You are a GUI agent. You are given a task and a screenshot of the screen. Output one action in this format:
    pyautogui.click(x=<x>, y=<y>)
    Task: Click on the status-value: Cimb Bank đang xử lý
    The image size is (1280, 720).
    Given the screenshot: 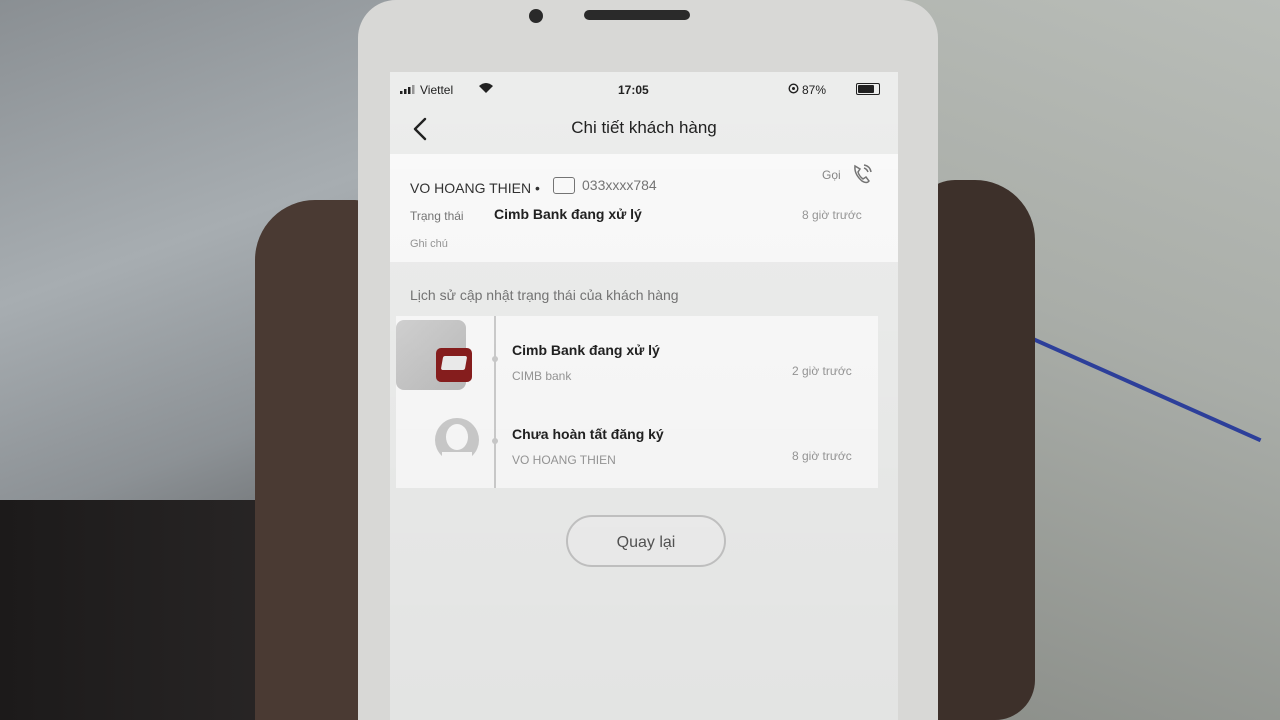 What is the action you would take?
    pyautogui.click(x=568, y=214)
    